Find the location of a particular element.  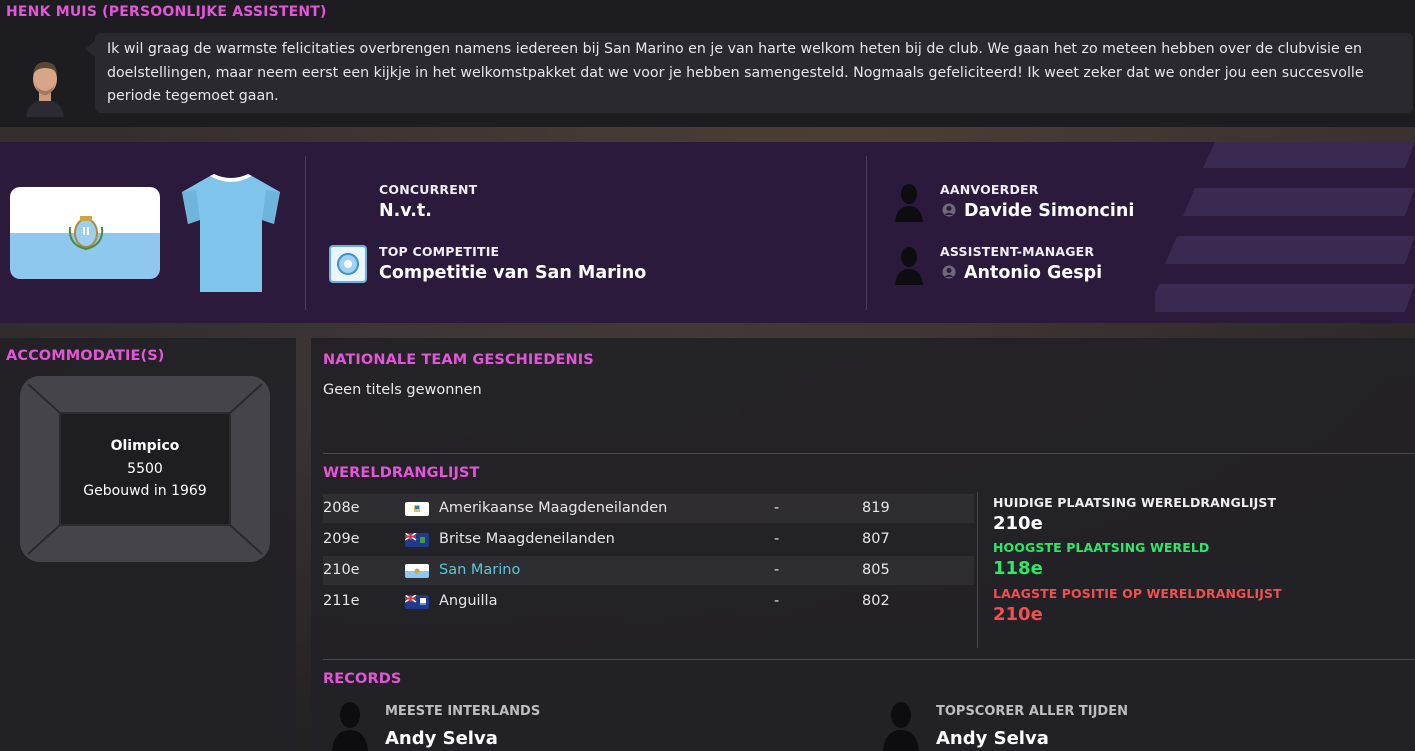

highest-rank-label: HOOGSTE PLAATSING WERELD is located at coordinates (1101, 547).